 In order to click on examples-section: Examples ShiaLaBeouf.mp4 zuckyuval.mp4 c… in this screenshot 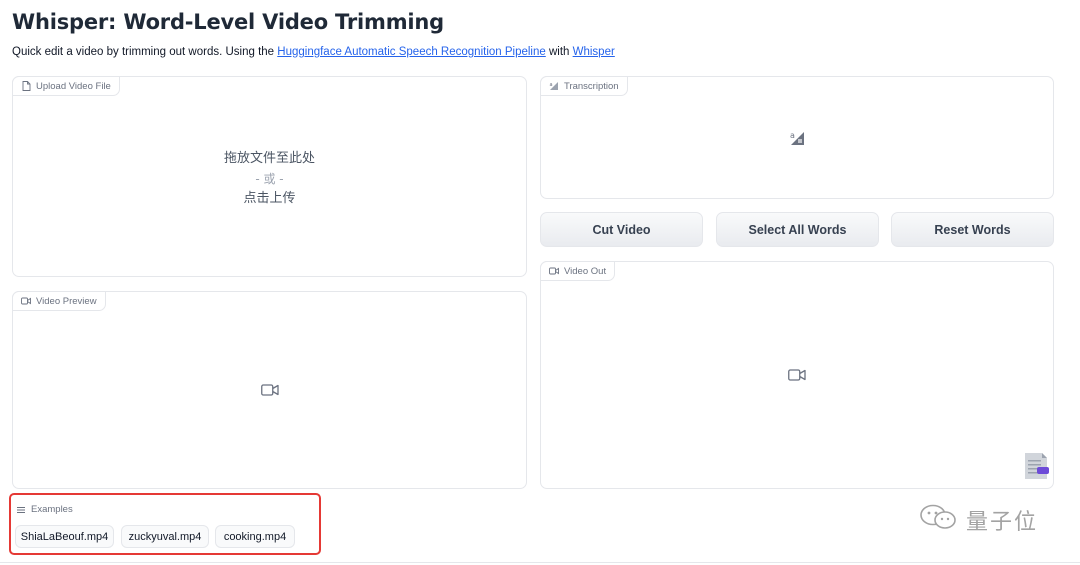, I will do `click(165, 524)`.